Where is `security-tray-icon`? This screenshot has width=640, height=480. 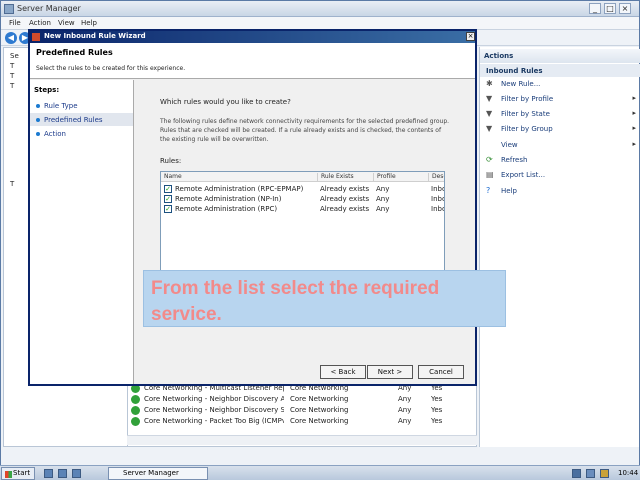
security-tray-icon is located at coordinates (604, 473).